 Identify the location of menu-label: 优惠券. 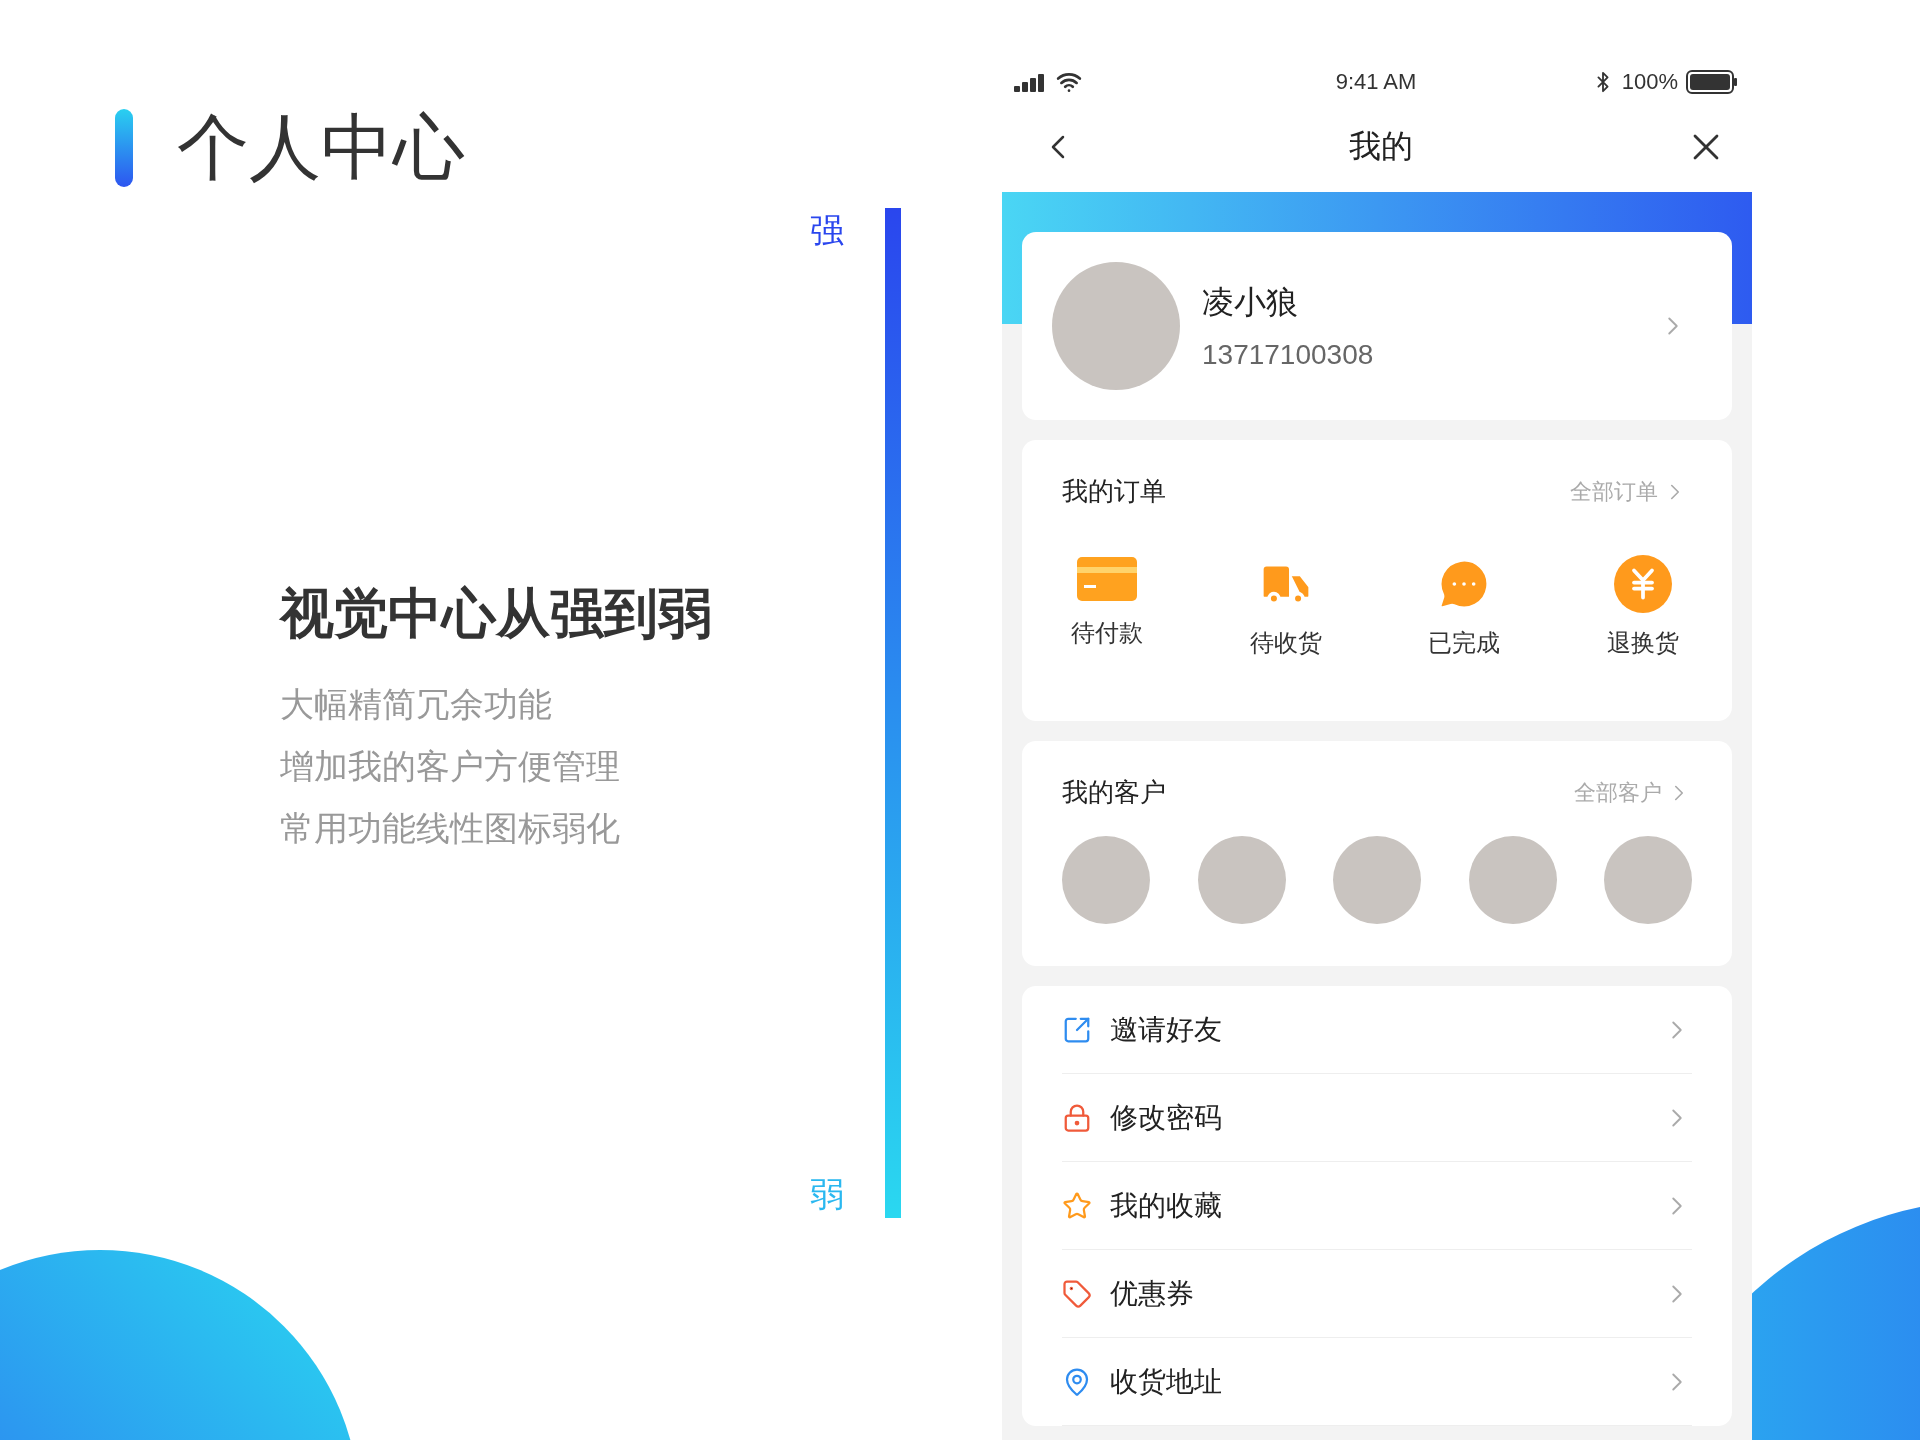
(1152, 1293).